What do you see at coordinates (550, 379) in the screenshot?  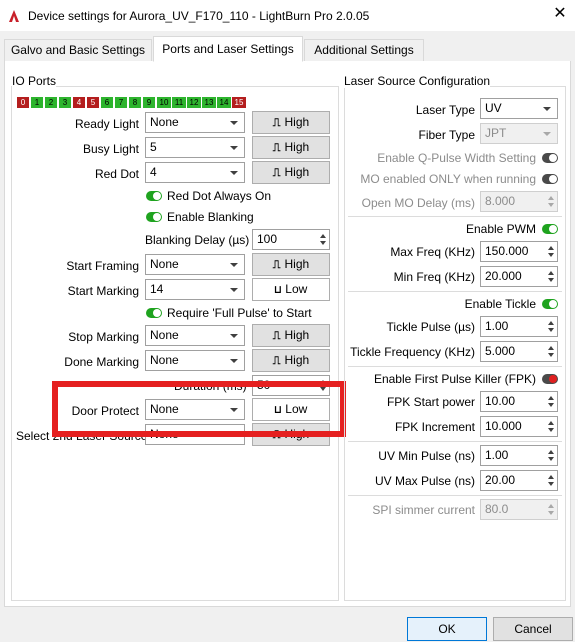 I see `fpk-toggle` at bounding box center [550, 379].